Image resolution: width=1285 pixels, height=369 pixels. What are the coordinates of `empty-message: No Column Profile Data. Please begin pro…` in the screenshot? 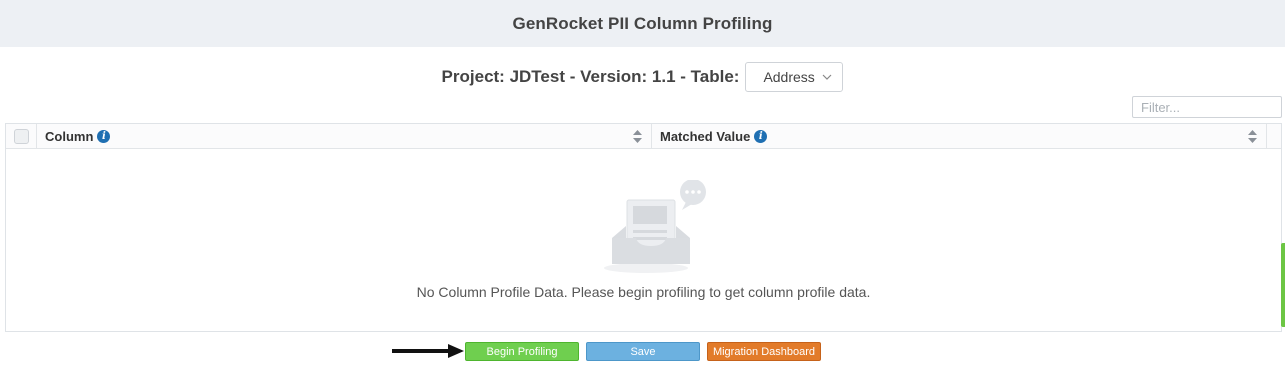 It's located at (643, 292).